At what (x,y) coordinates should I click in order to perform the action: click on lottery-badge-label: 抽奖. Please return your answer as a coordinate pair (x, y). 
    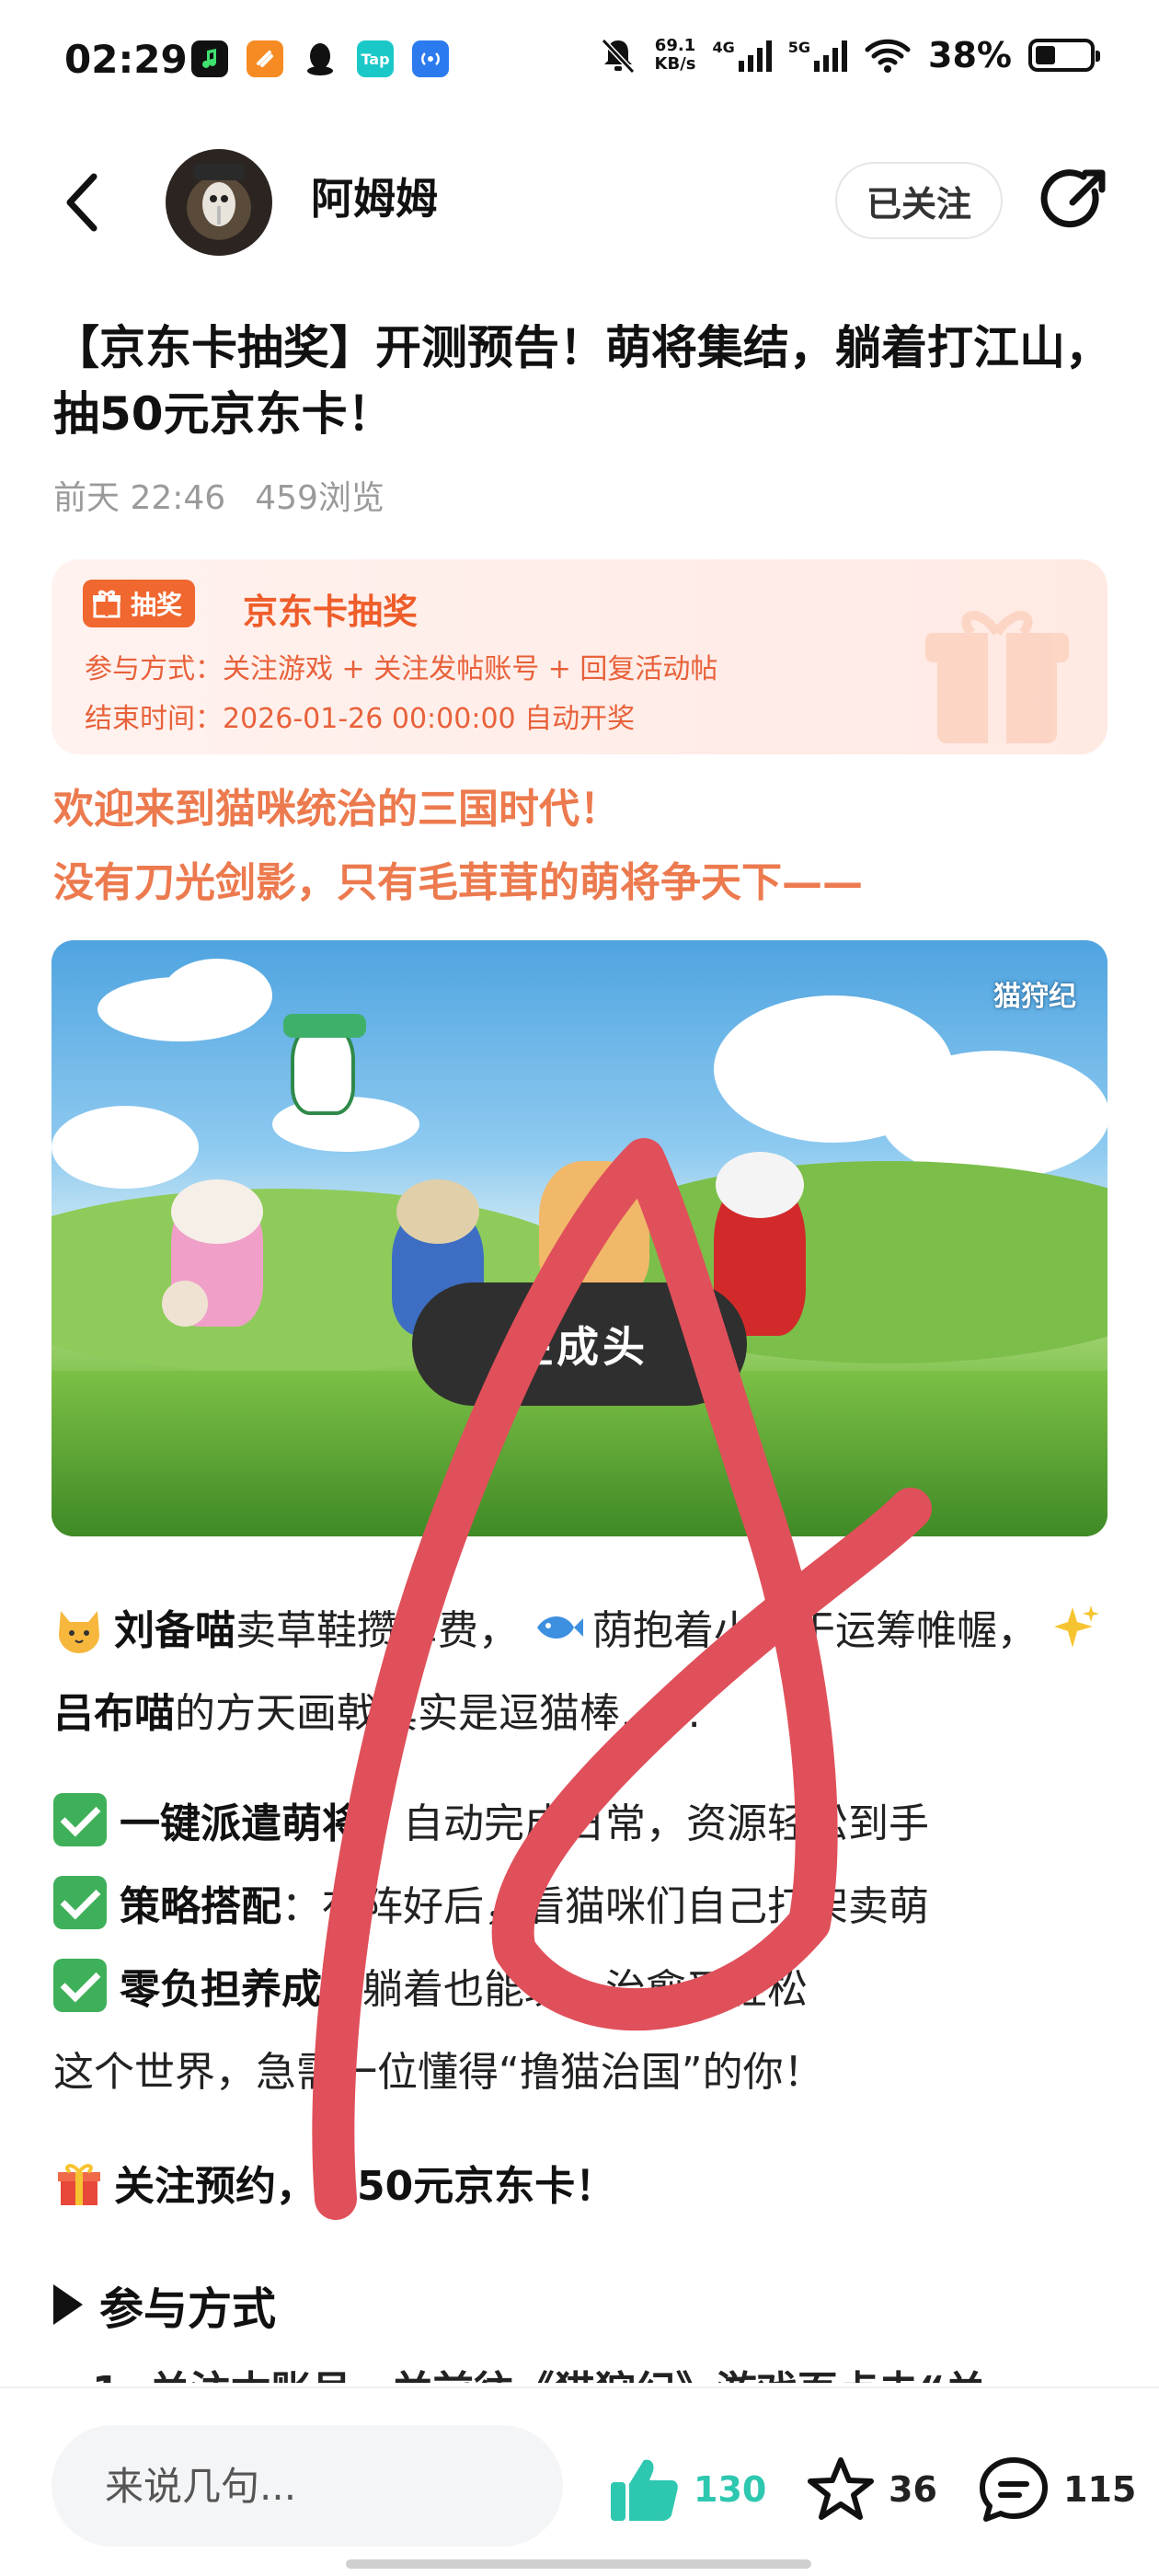
    Looking at the image, I should click on (157, 605).